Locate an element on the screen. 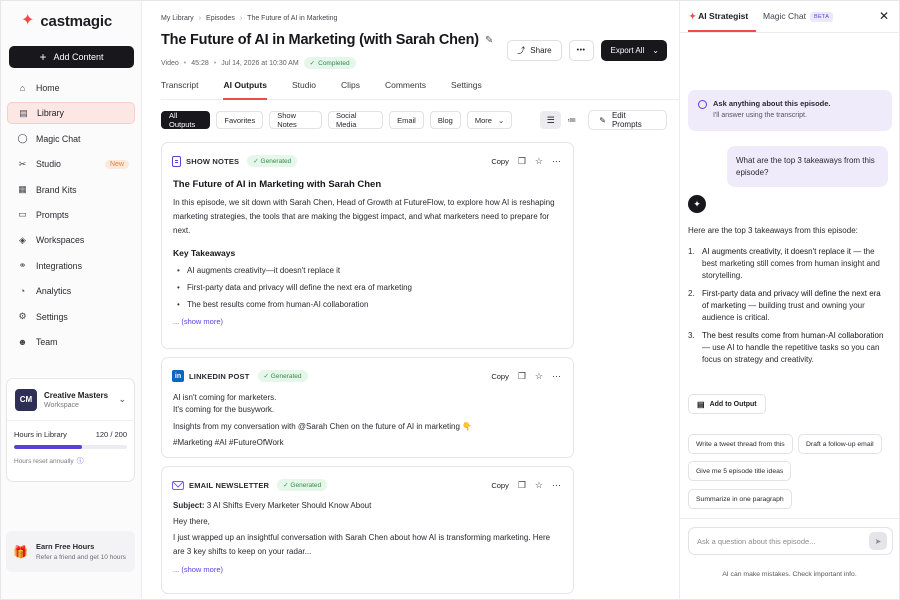  info-icon: ⓘ is located at coordinates (80, 461).